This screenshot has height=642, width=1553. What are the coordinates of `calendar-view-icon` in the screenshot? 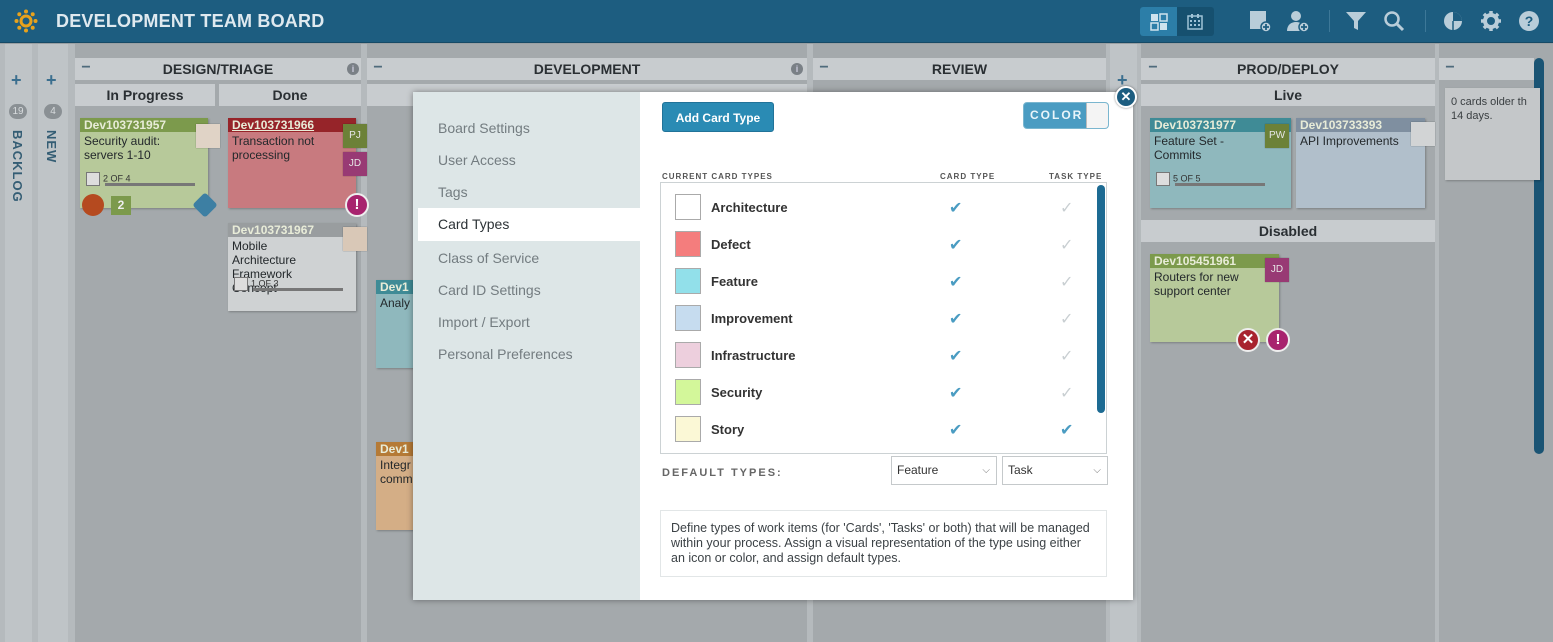 It's located at (1195, 22).